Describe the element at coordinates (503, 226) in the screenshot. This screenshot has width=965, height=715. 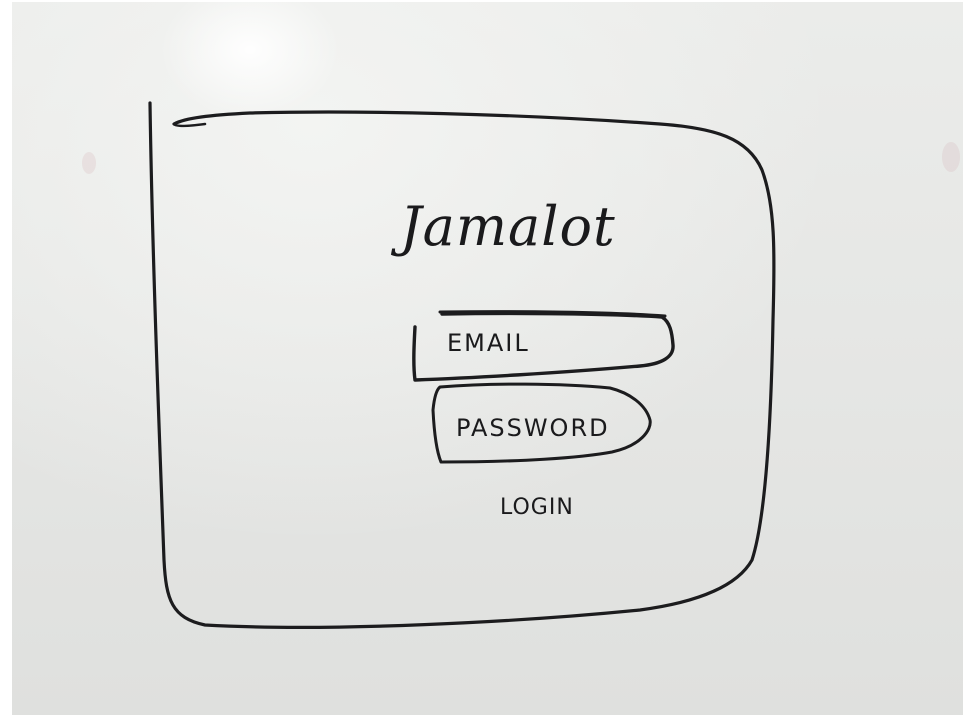
I see `app-title: Jamalot` at that location.